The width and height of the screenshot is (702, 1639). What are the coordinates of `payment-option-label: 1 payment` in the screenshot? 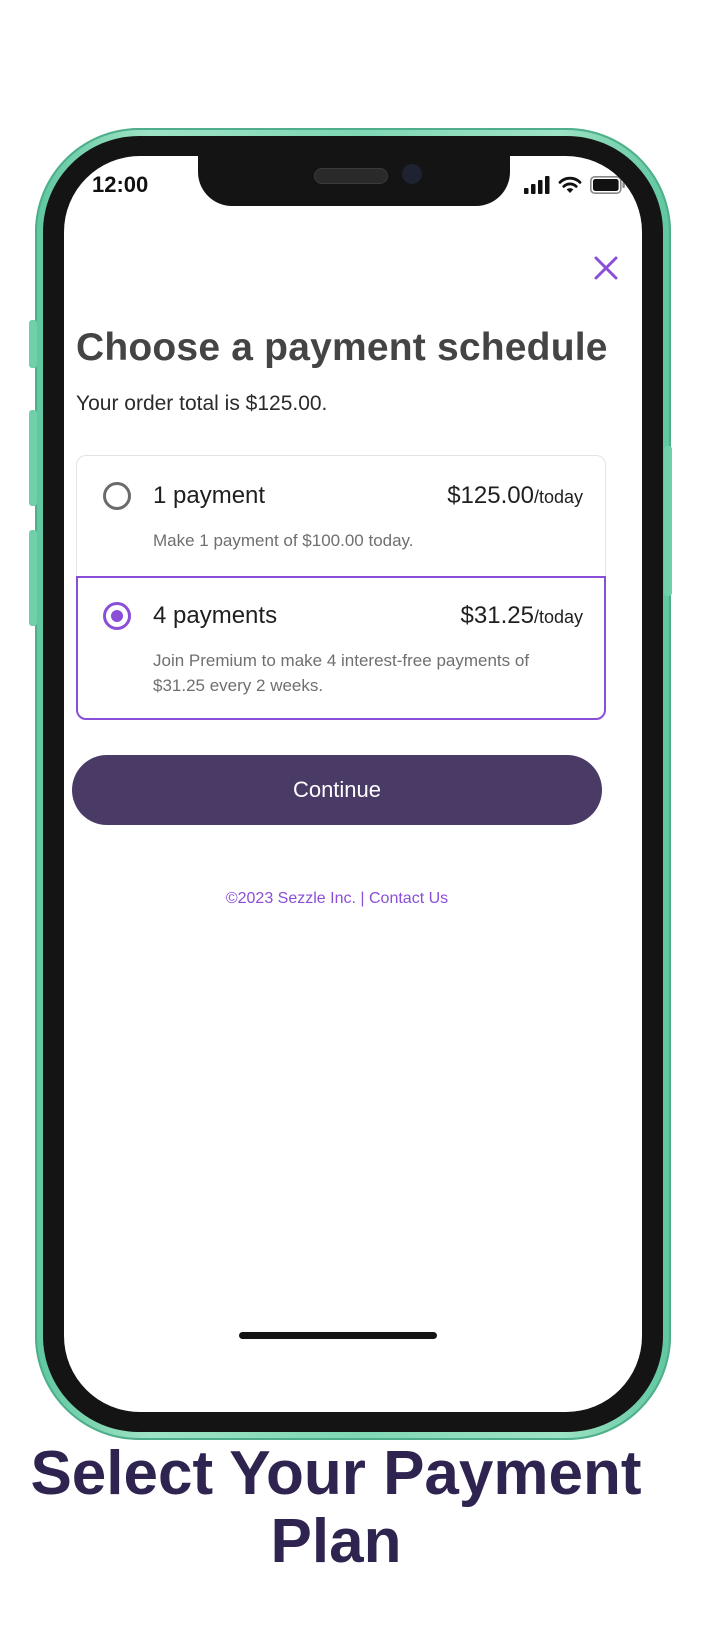 It's located at (209, 495).